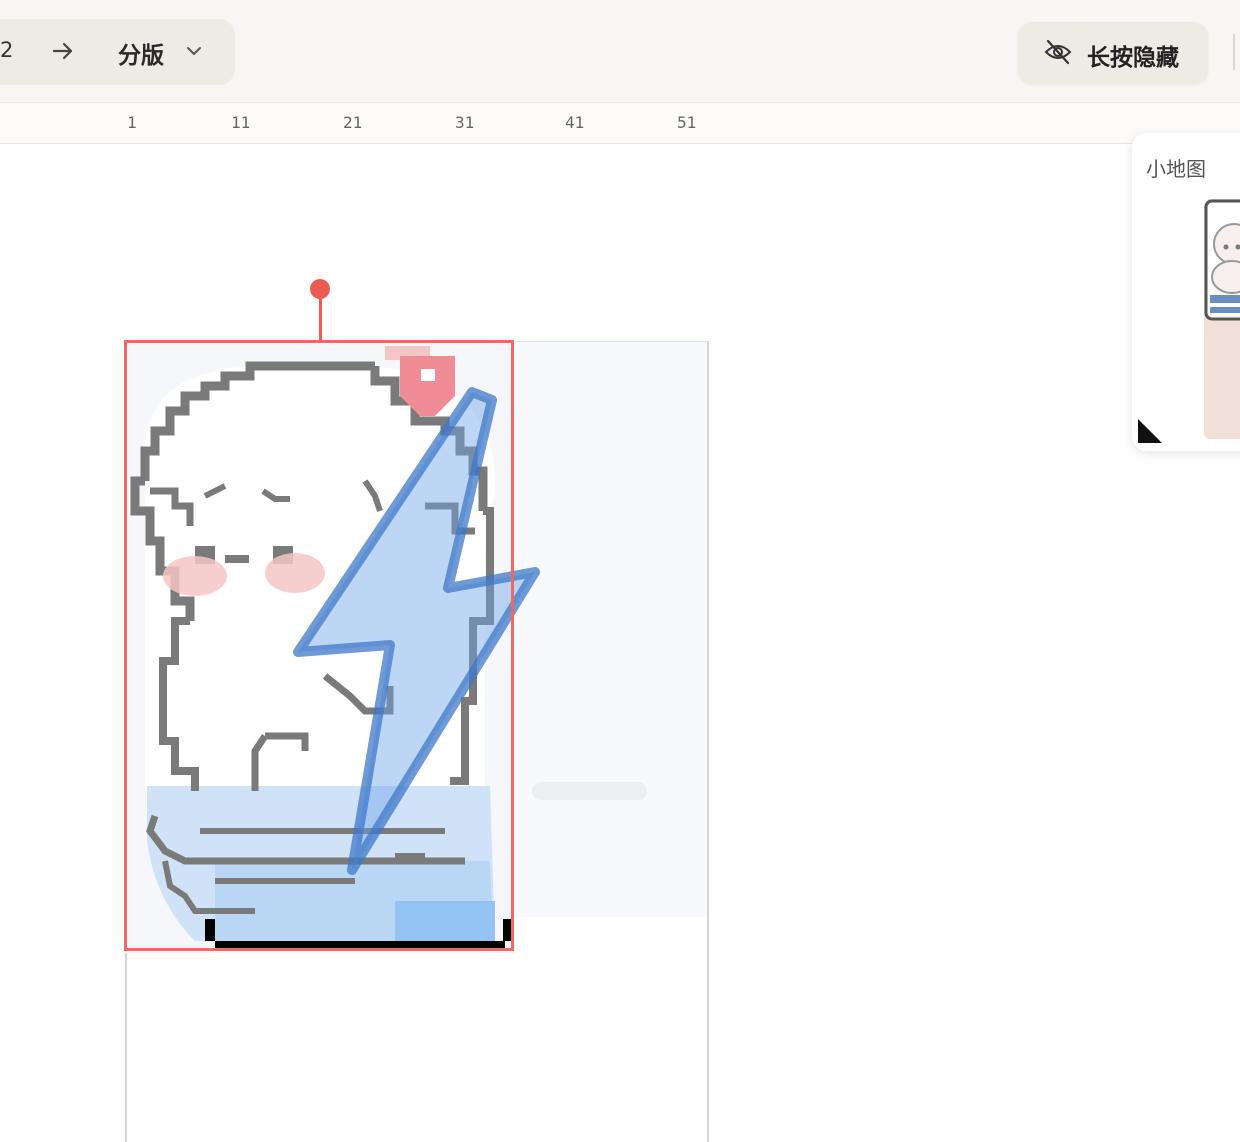 Image resolution: width=1240 pixels, height=1142 pixels. What do you see at coordinates (620, 123) in the screenshot?
I see `horizontal-ruler: 1 11 21 31 41 51` at bounding box center [620, 123].